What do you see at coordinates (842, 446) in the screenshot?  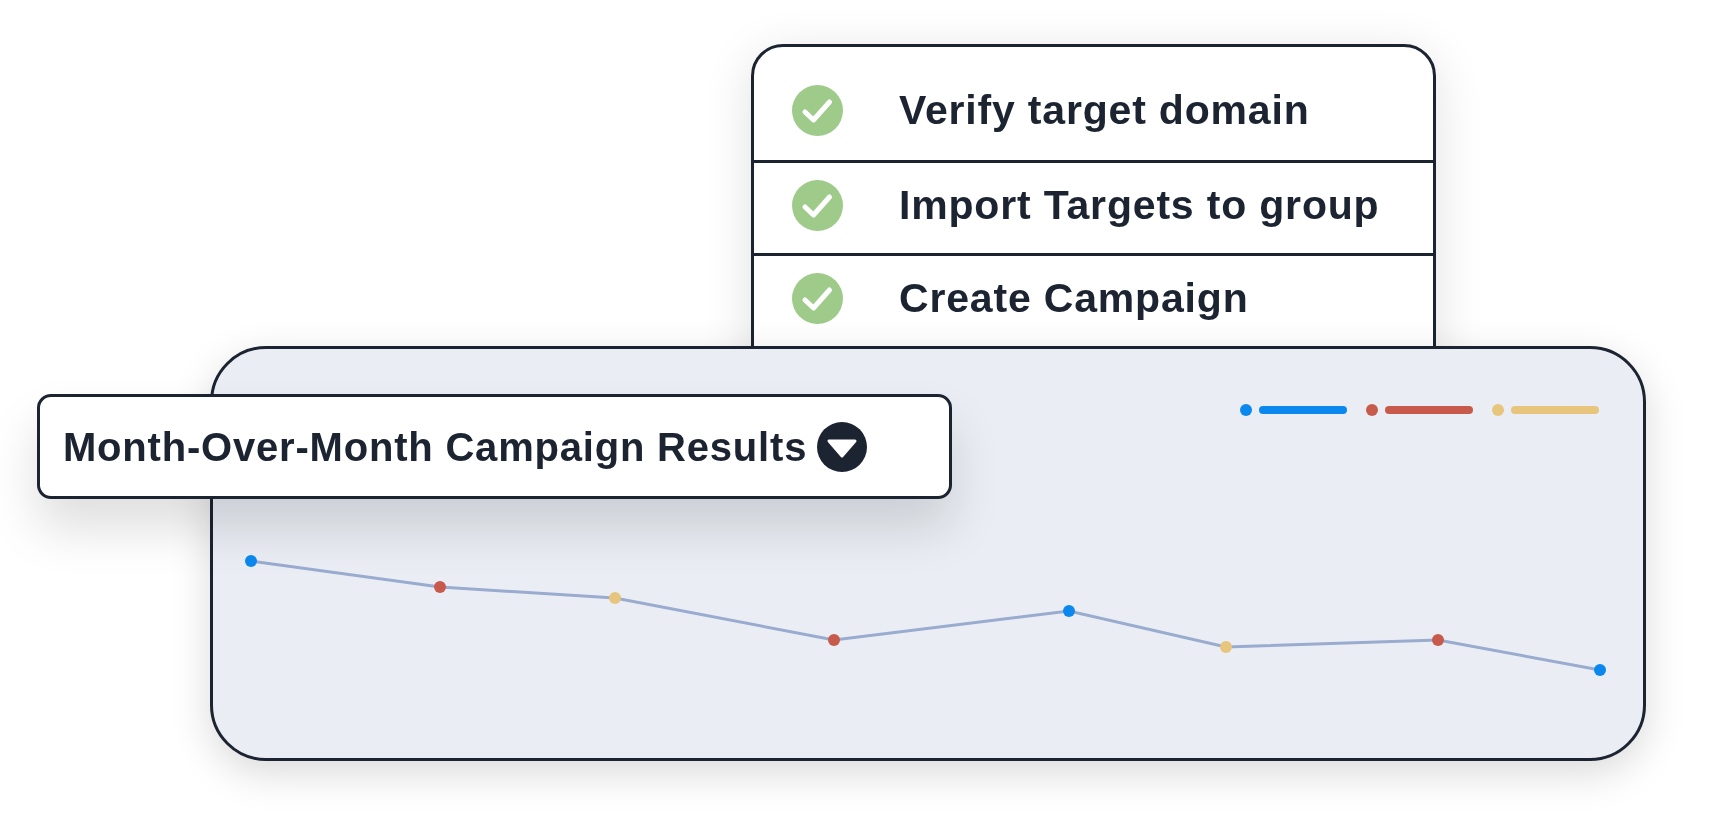 I see `caret-down-icon` at bounding box center [842, 446].